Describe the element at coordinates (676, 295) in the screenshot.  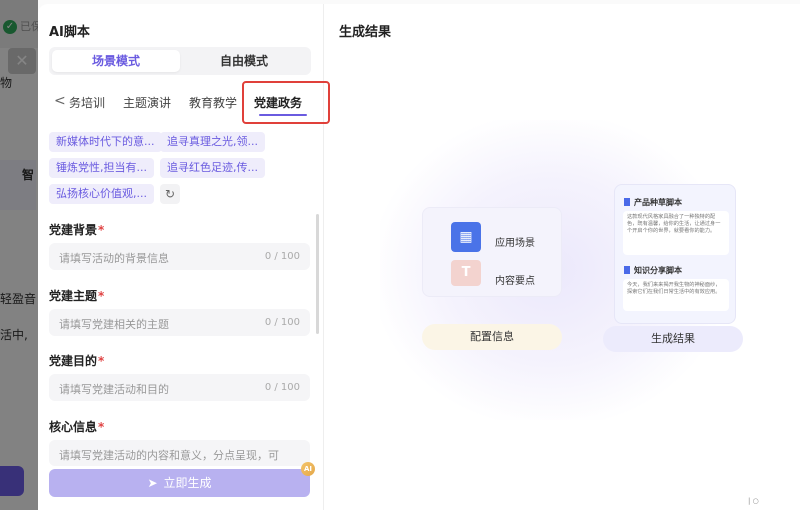
I see `result-card-text: 今天，我们来来揭开我生物的神秘面纱，探索它们在我们日常生活中的有效应用。` at that location.